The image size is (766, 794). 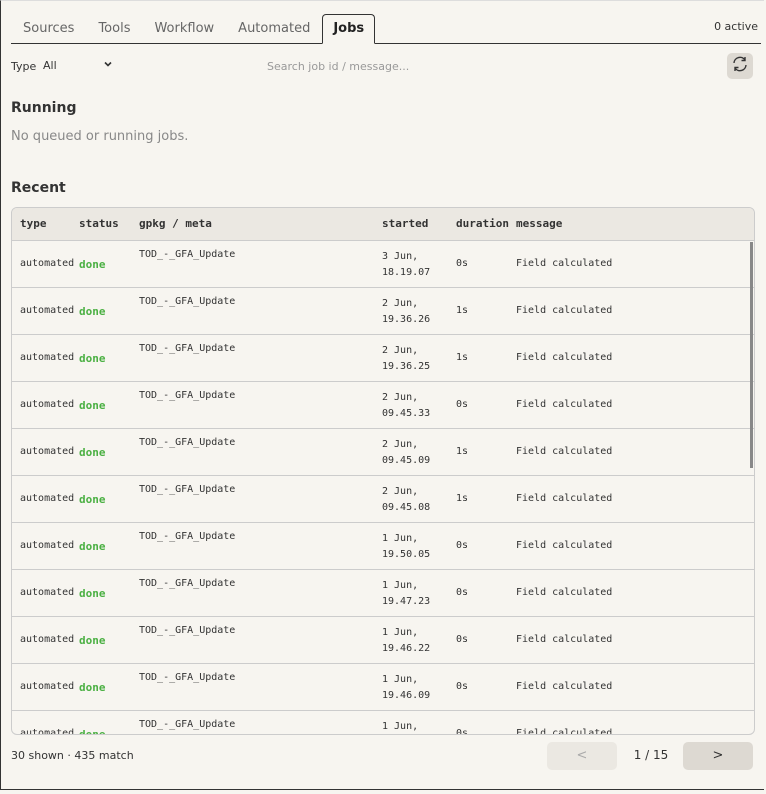 I want to click on row-started-time: 19.46.09, so click(x=406, y=695).